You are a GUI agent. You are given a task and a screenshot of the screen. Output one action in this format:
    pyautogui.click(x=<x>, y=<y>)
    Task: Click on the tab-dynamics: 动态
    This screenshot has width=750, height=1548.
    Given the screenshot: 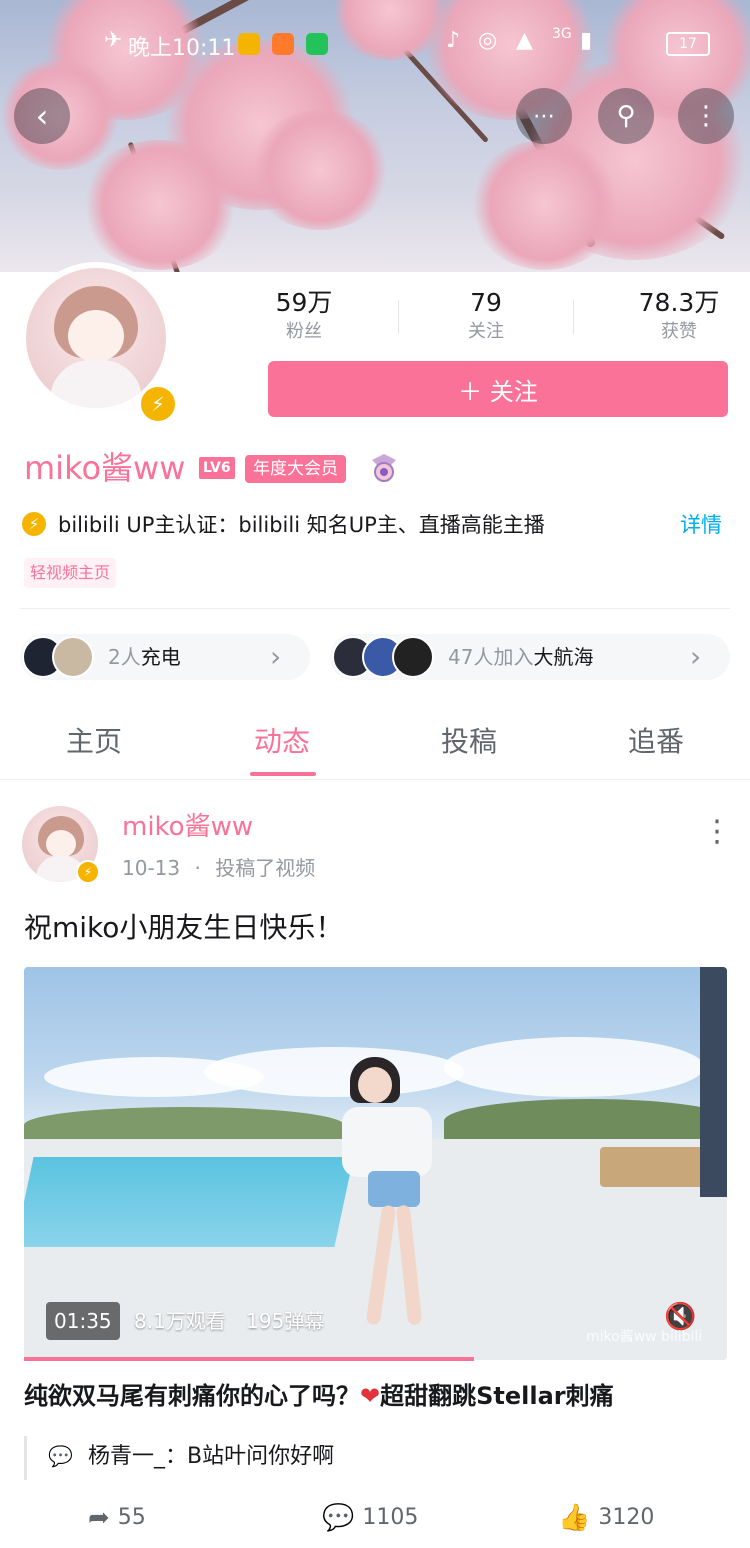 What is the action you would take?
    pyautogui.click(x=282, y=742)
    